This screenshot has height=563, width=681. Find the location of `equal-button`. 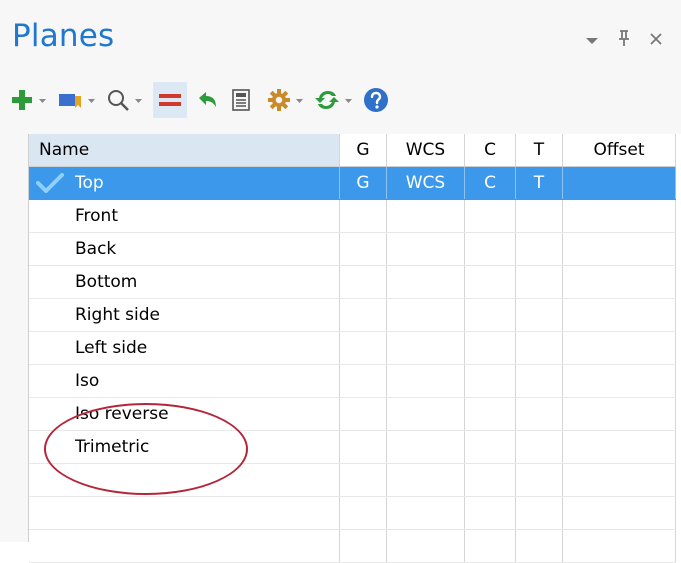

equal-button is located at coordinates (170, 100).